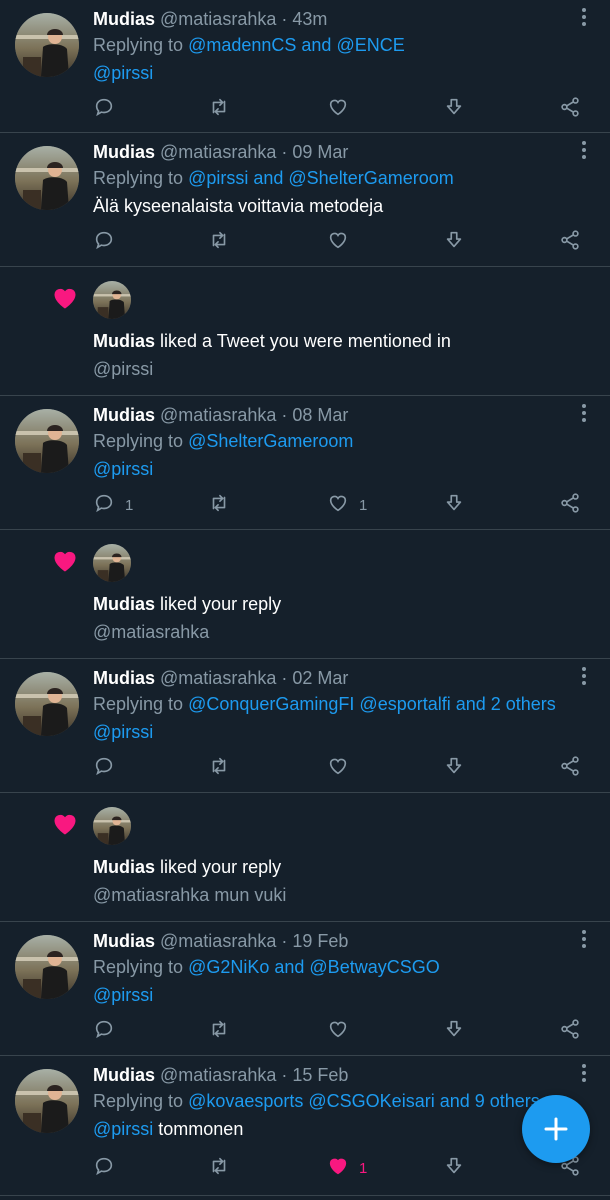 The image size is (610, 1200). I want to click on replying-to-line: Replying to @madennCS and @ENCE, so click(249, 45).